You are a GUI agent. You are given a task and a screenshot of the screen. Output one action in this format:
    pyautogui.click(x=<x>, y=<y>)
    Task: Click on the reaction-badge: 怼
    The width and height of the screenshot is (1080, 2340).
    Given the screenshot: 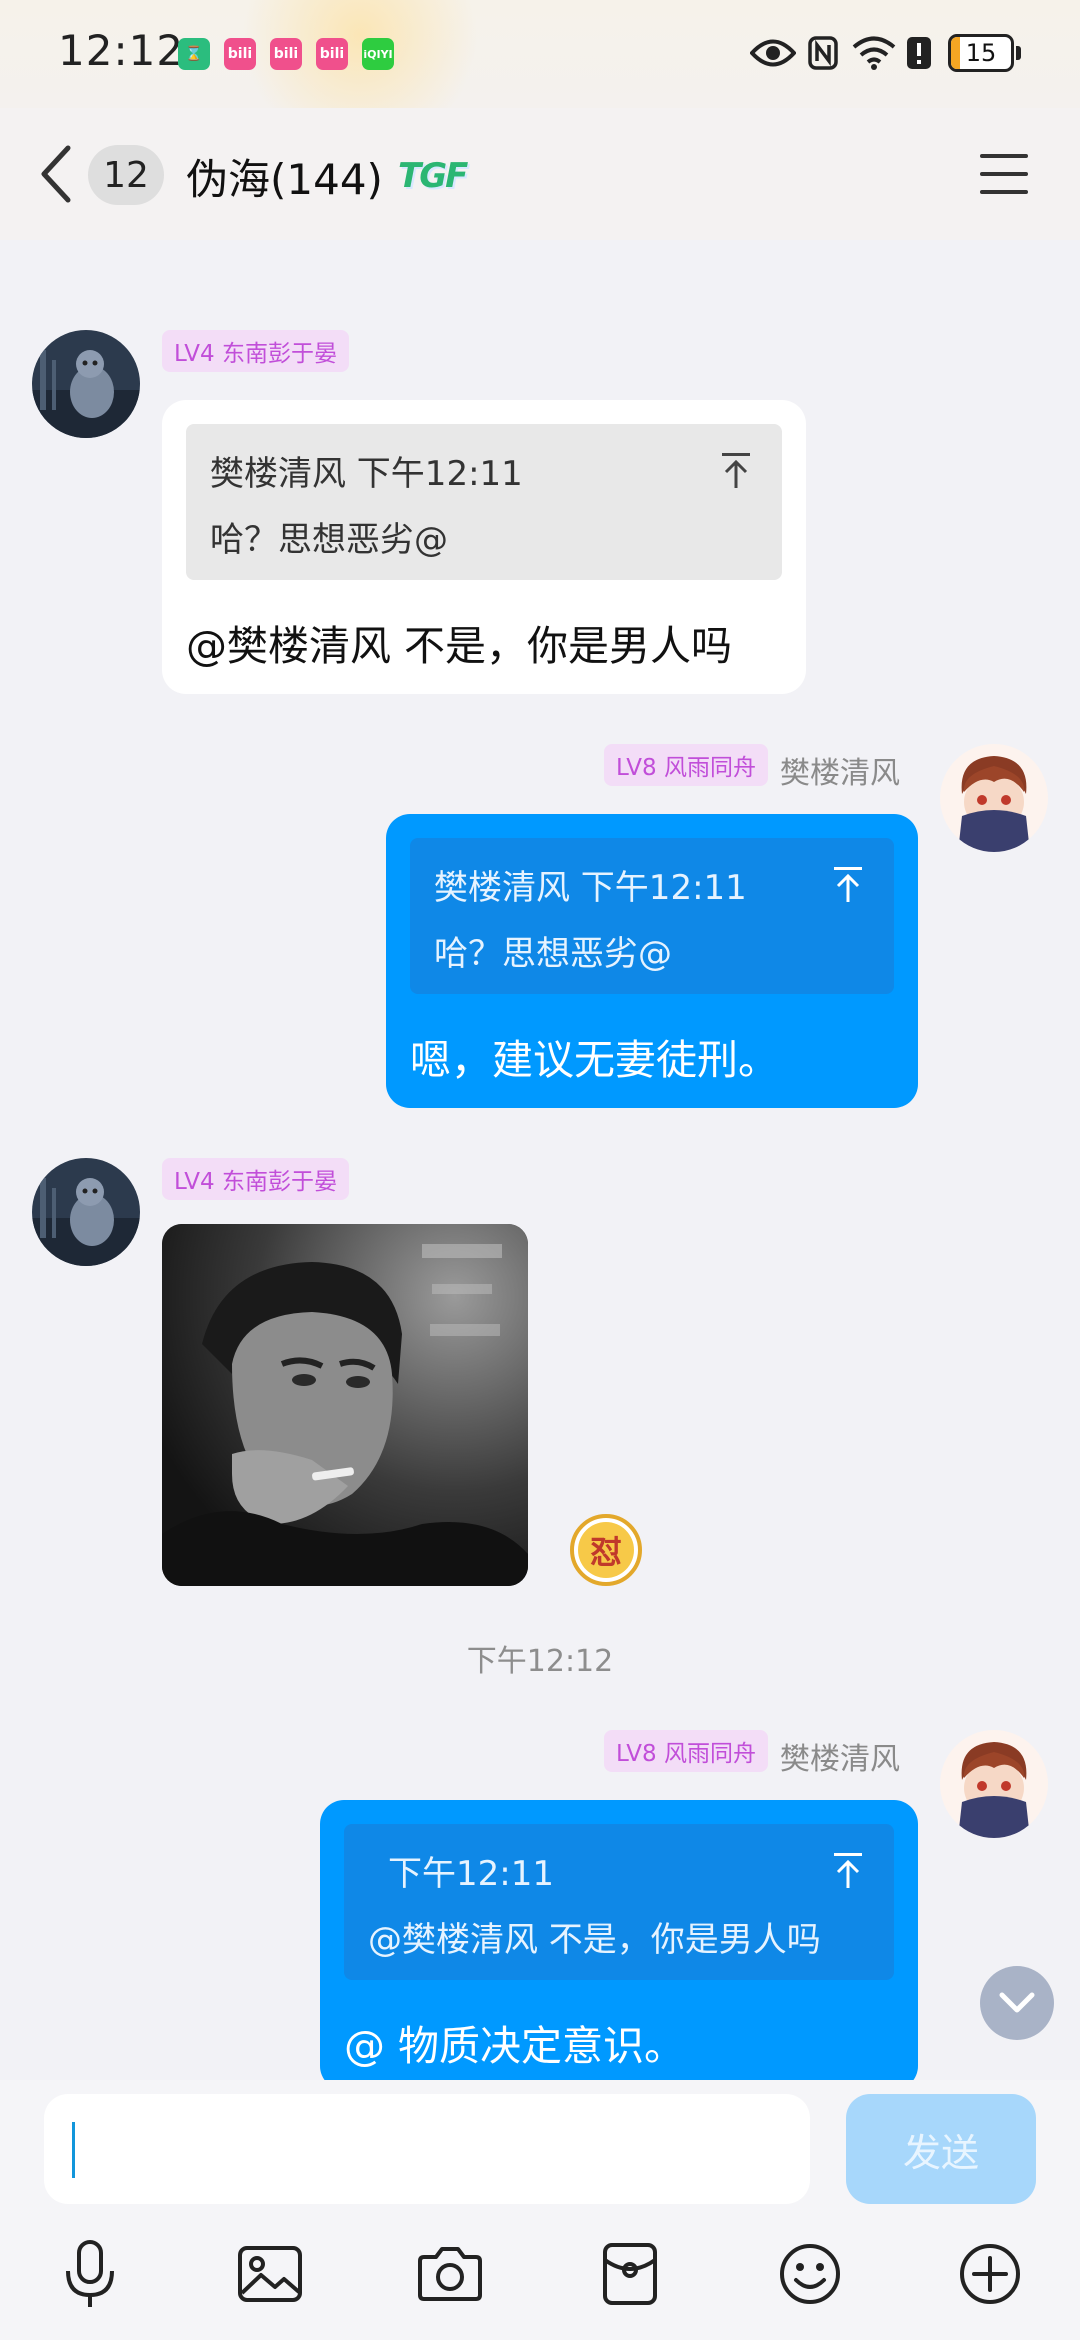 What is the action you would take?
    pyautogui.click(x=606, y=1550)
    